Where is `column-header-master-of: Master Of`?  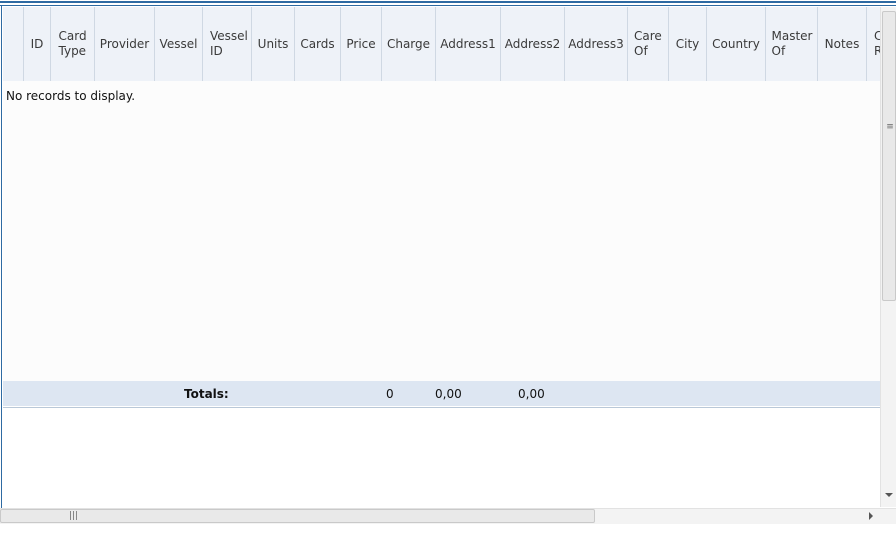 column-header-master-of: Master Of is located at coordinates (792, 44).